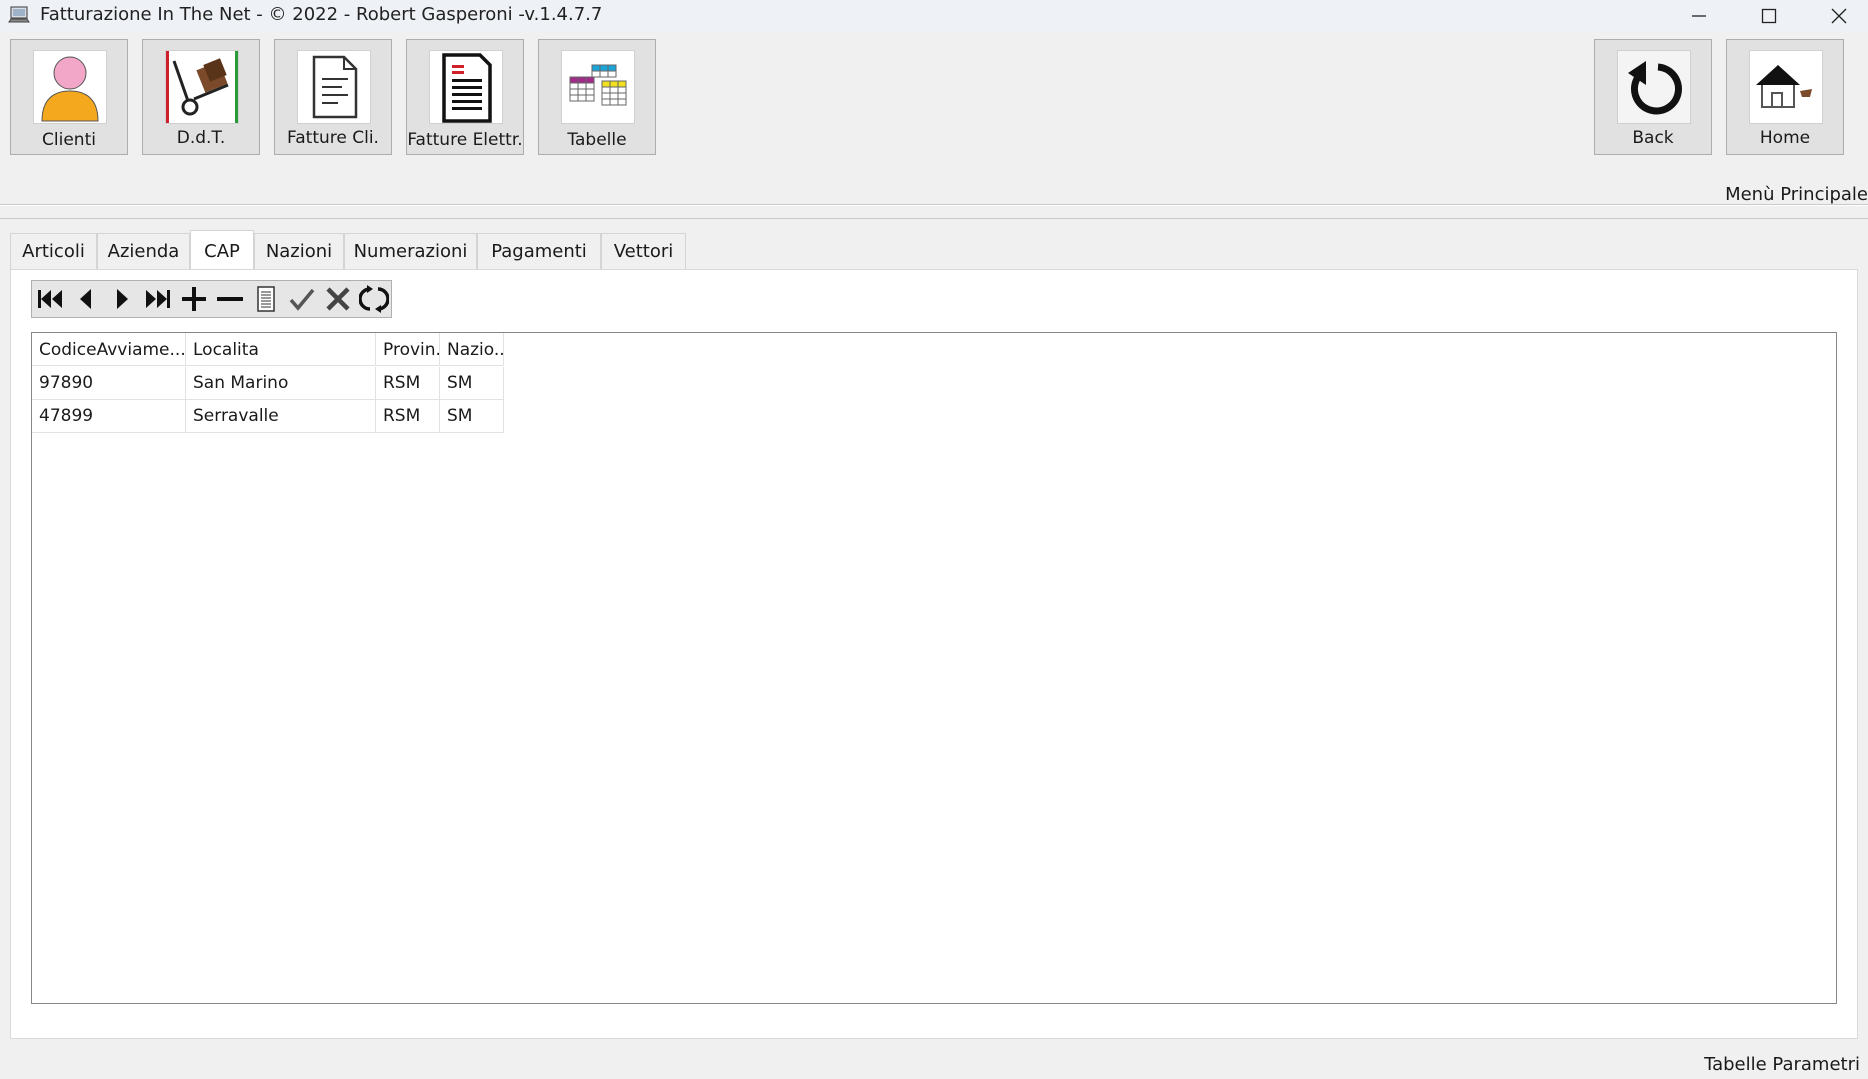  I want to click on clienti-label: Clienti, so click(69, 140).